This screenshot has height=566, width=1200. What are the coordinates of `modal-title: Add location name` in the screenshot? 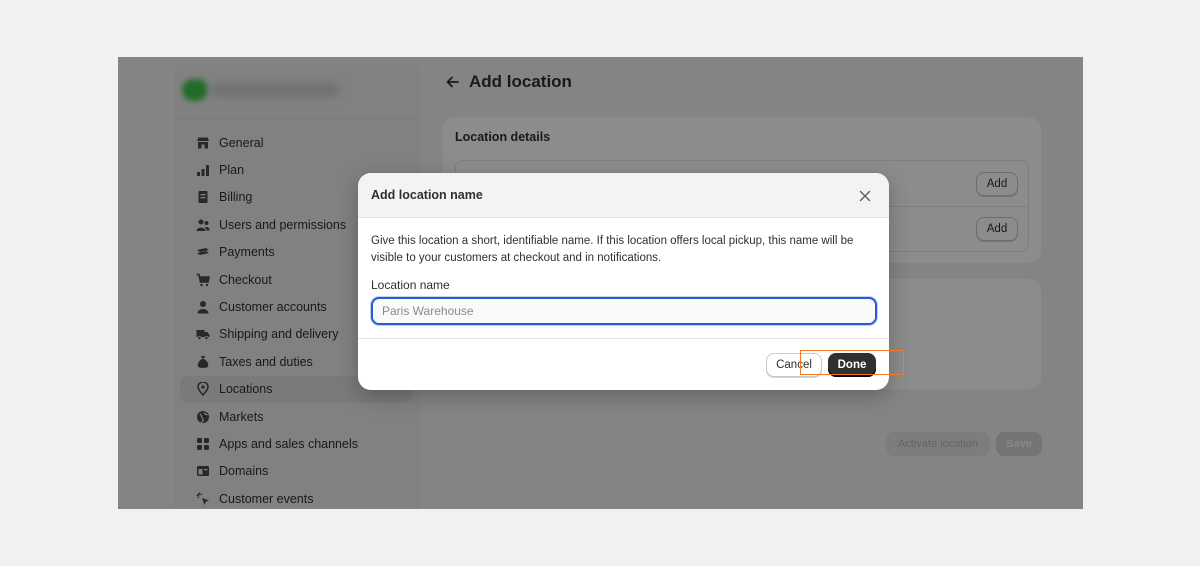 It's located at (427, 195).